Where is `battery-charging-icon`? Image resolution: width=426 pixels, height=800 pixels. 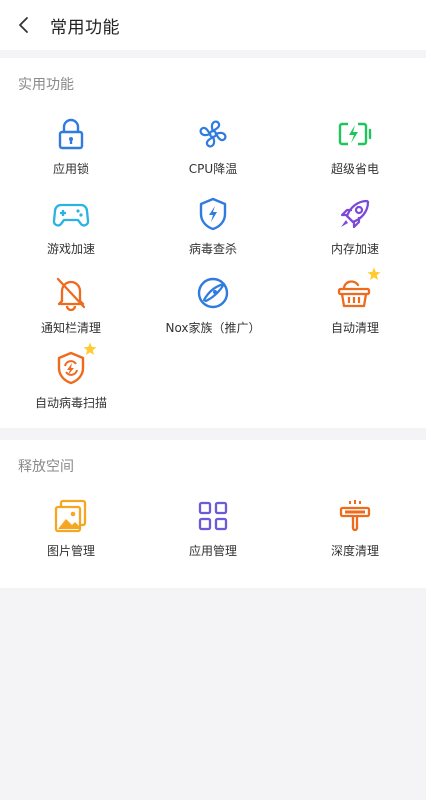
battery-charging-icon is located at coordinates (355, 134).